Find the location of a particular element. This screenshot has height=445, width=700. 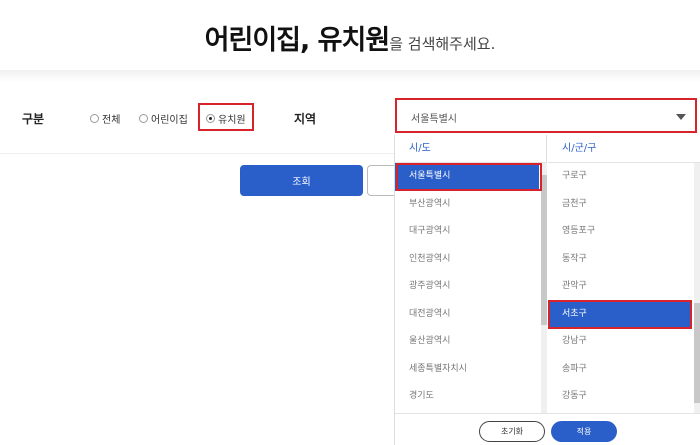

city-item: 광주광역시 is located at coordinates (467, 287).